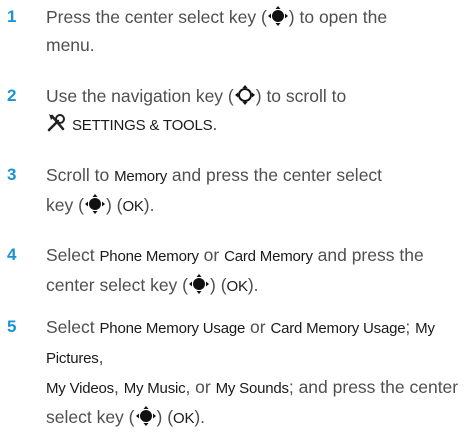 The height and width of the screenshot is (433, 466). I want to click on memory-label: Memory, so click(141, 176).